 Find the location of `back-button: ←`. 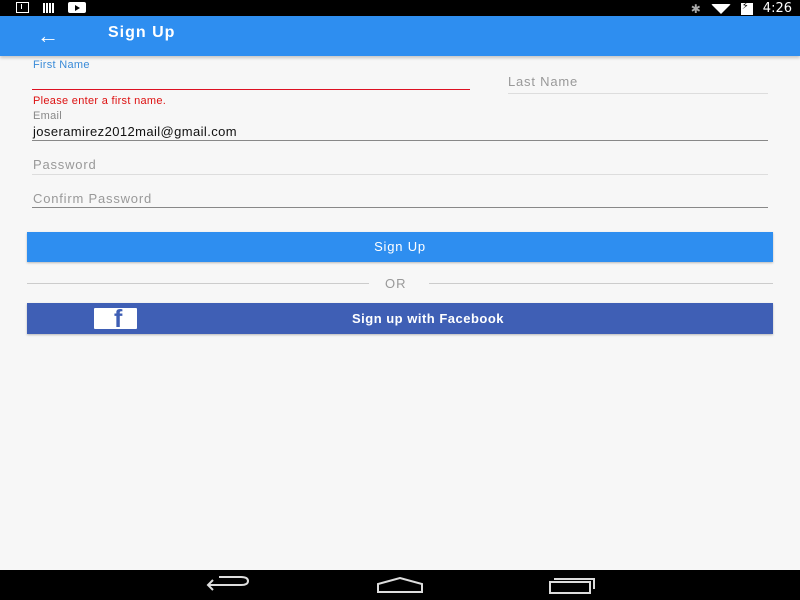

back-button: ← is located at coordinates (48, 36).